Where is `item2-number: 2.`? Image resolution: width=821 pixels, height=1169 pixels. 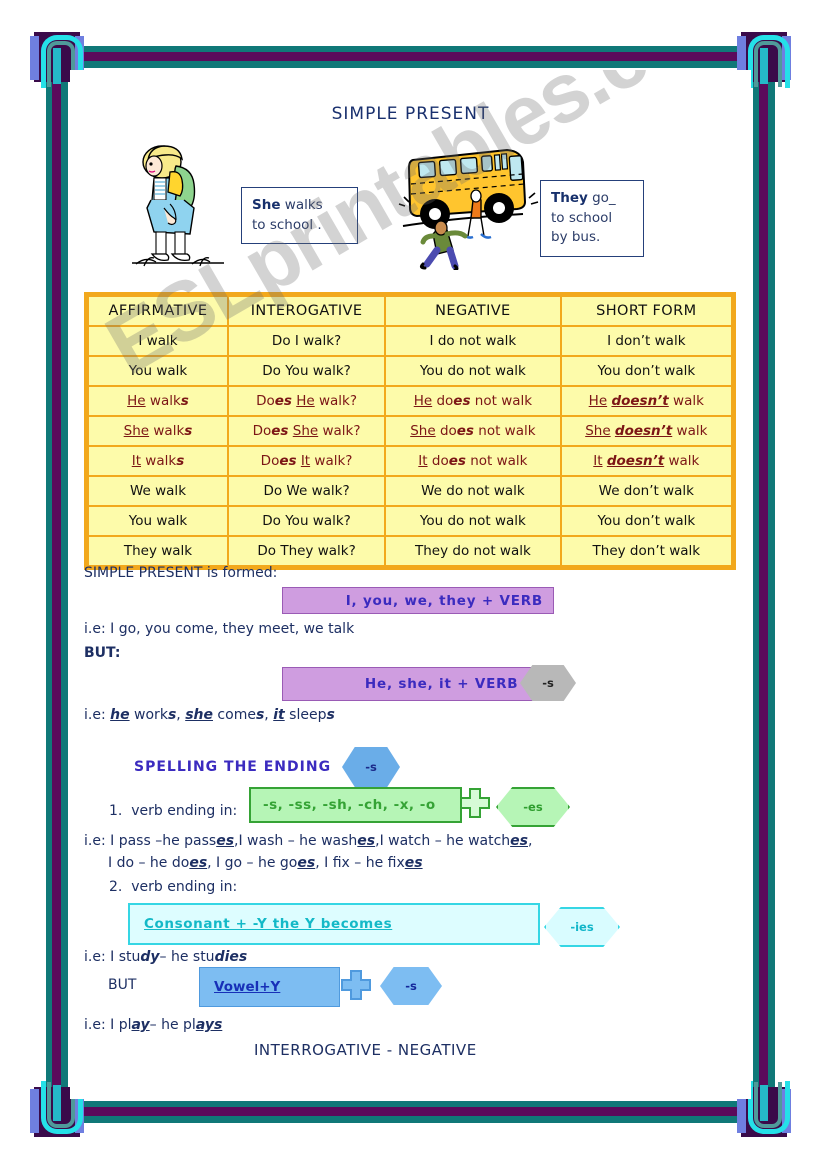
item2-number: 2. is located at coordinates (116, 887).